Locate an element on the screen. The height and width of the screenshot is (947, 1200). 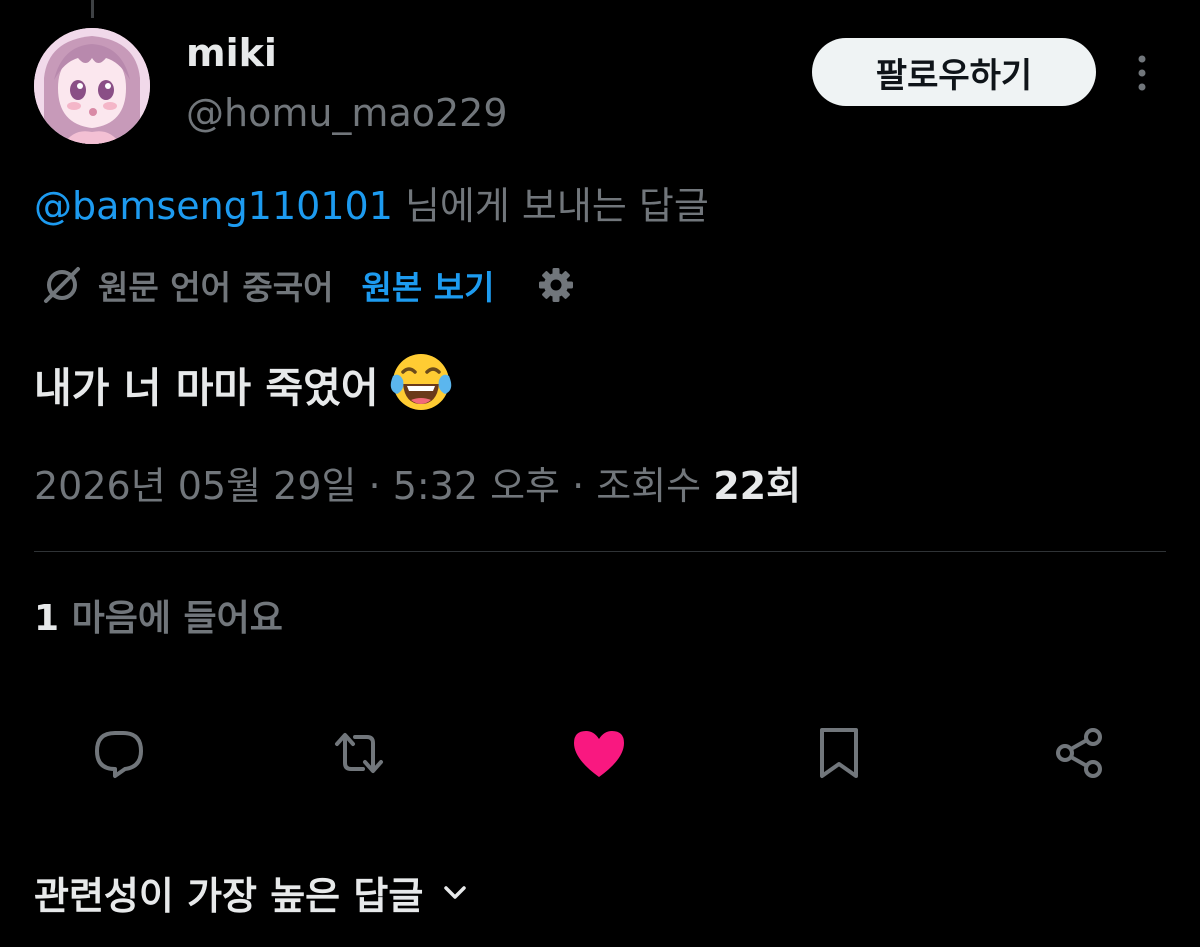
share-icon is located at coordinates (1079, 753).